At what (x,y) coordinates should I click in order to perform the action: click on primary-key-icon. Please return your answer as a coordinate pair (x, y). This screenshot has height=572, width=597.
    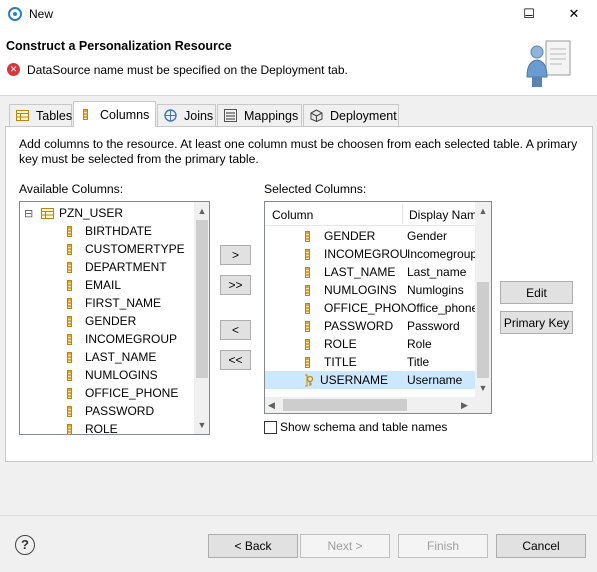
    Looking at the image, I should click on (309, 380).